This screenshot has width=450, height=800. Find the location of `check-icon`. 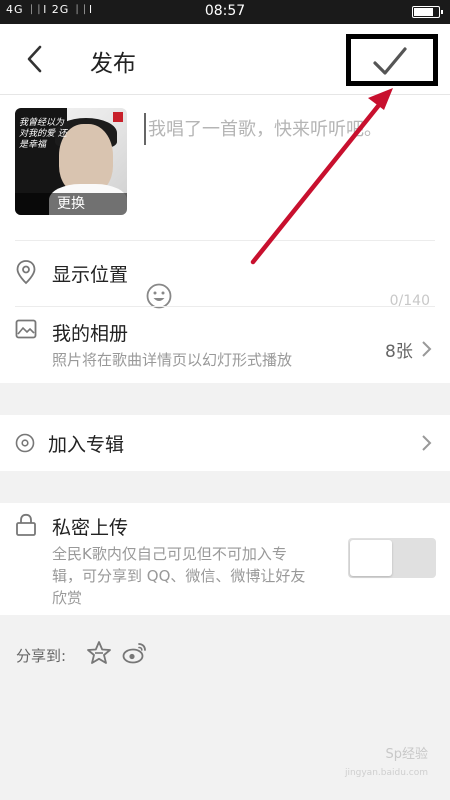

check-icon is located at coordinates (390, 61).